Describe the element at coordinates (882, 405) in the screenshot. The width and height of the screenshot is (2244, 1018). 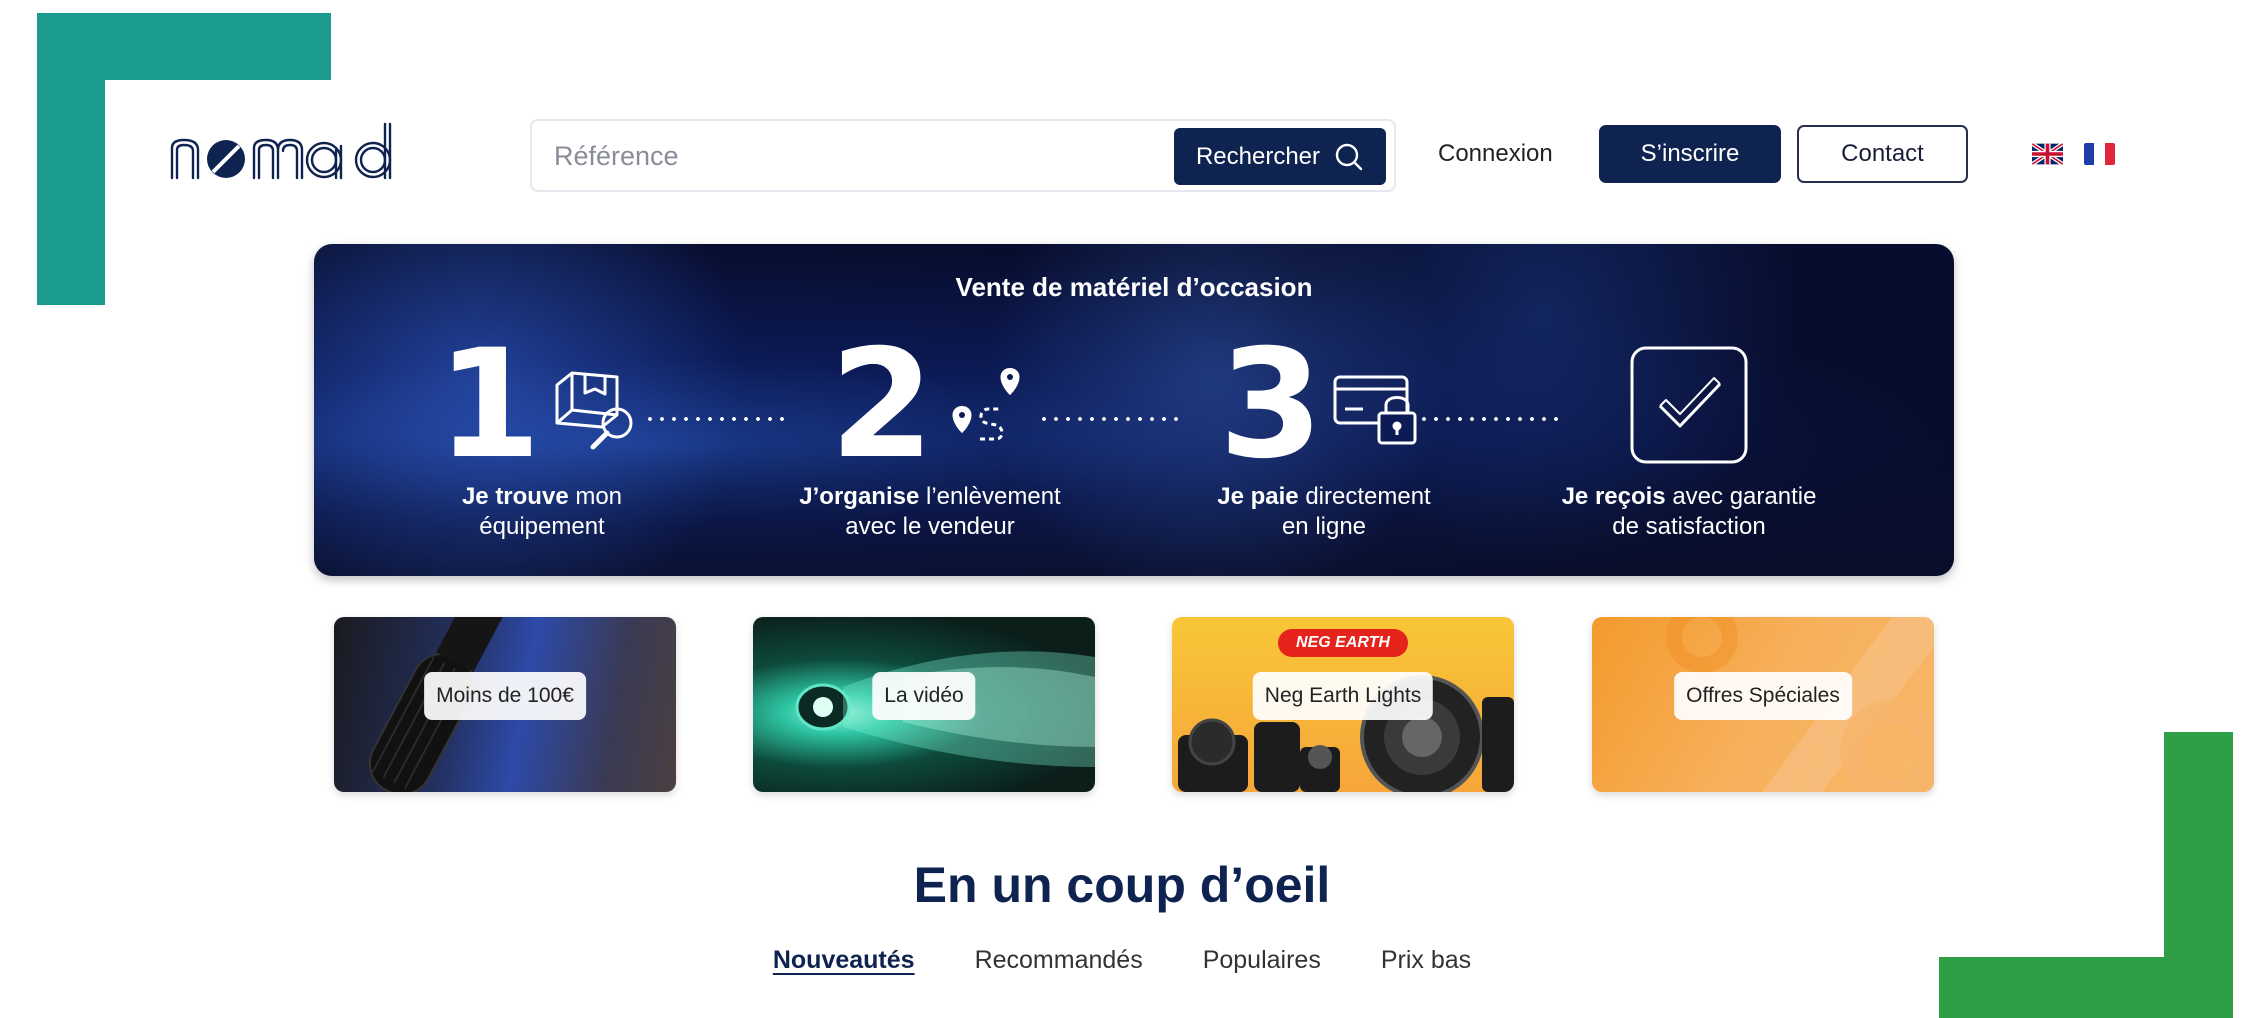
I see `step-number: 2` at that location.